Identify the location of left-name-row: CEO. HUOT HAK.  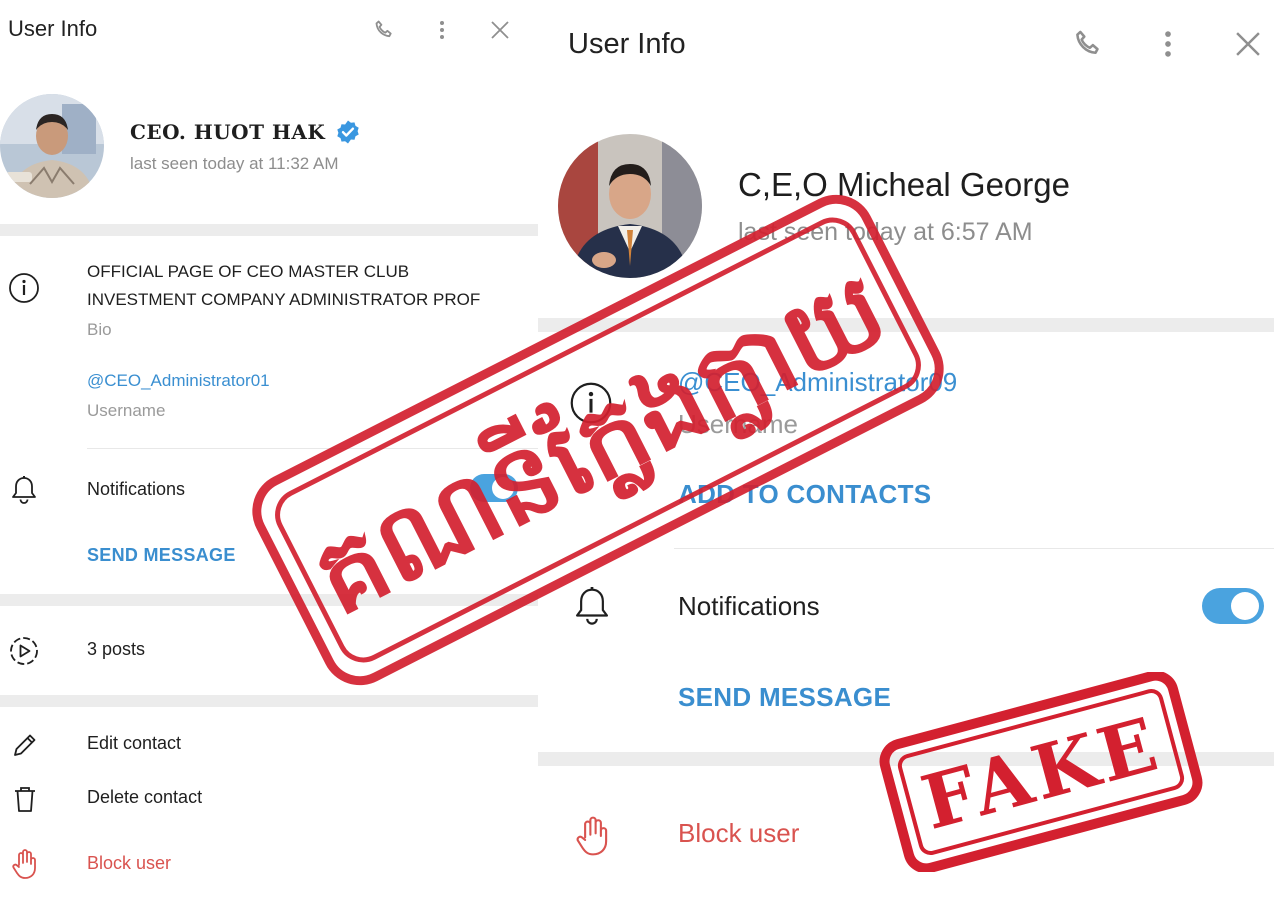
(245, 132).